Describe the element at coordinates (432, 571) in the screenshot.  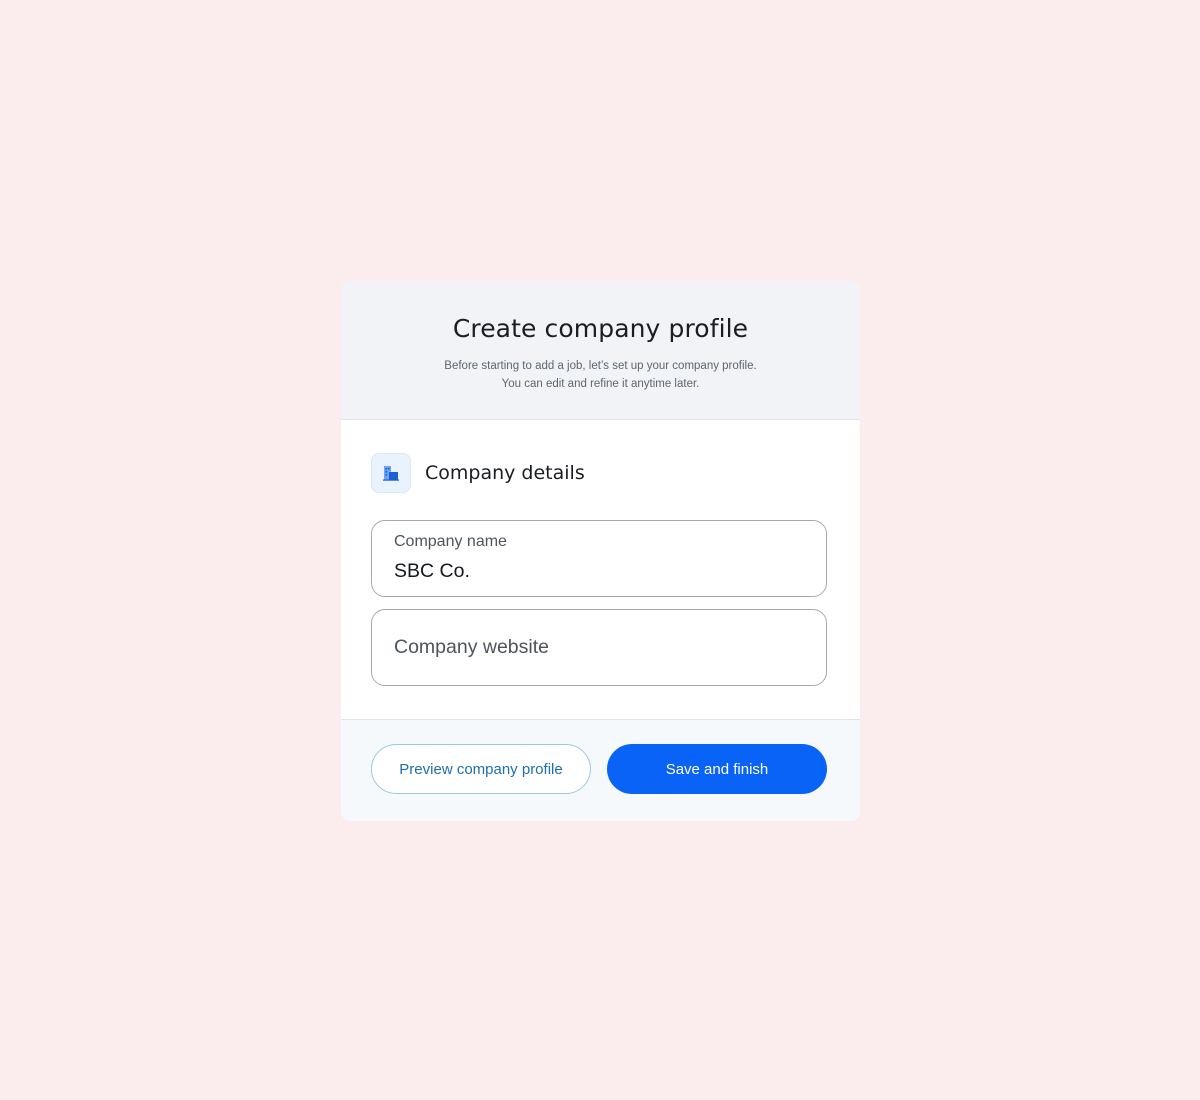
I see `company-name-value: SBC Co.` at that location.